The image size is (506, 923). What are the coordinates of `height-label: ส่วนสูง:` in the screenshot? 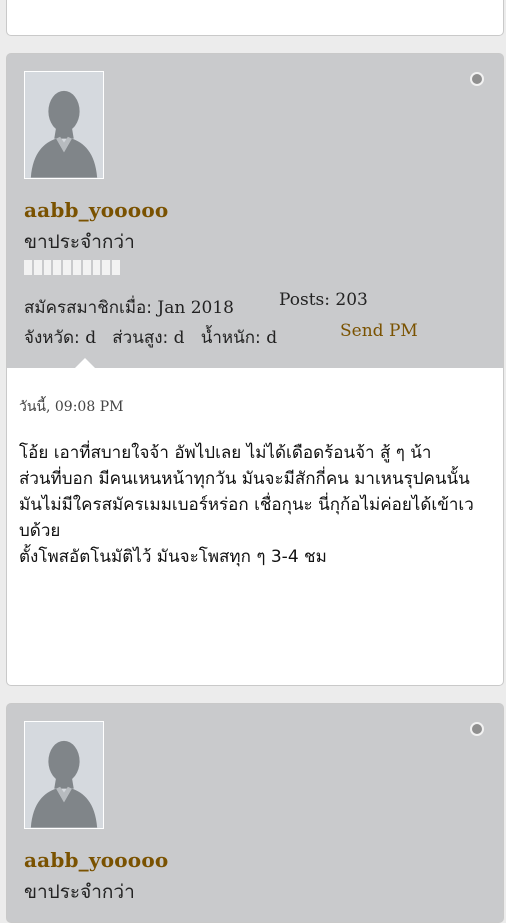 It's located at (140, 338).